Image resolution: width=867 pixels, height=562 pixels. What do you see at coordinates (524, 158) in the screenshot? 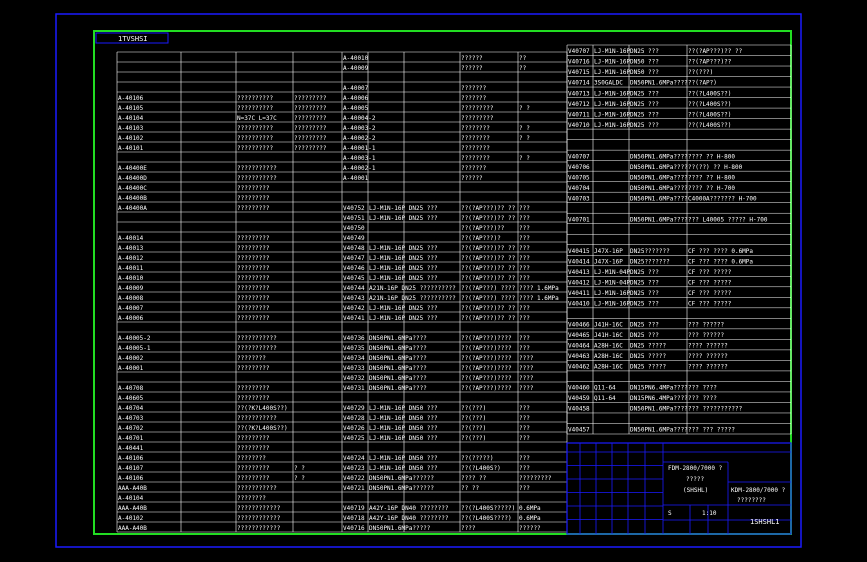
I see `left-cell-g: ? ?` at bounding box center [524, 158].